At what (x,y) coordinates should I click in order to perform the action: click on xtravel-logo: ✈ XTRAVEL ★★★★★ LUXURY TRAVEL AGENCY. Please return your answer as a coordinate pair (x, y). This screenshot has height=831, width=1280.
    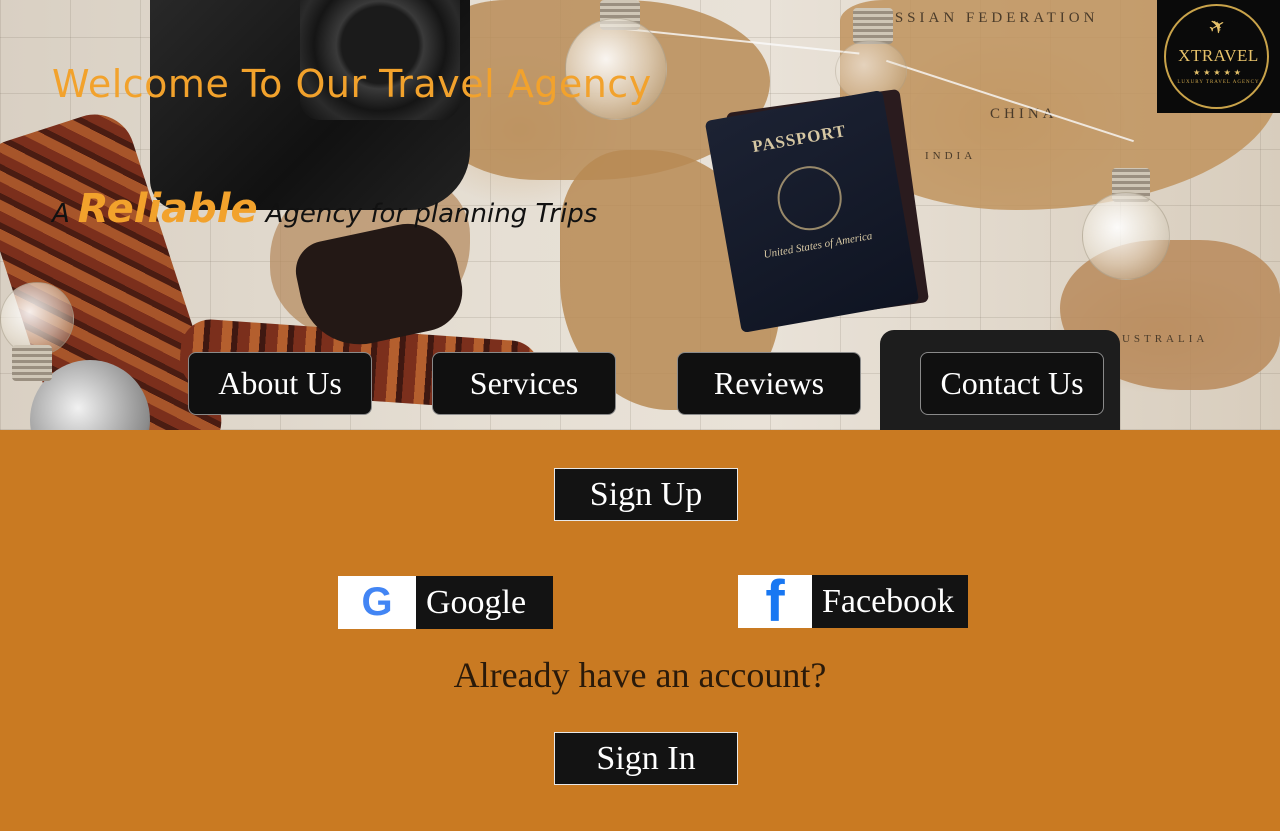
    Looking at the image, I should click on (1218, 56).